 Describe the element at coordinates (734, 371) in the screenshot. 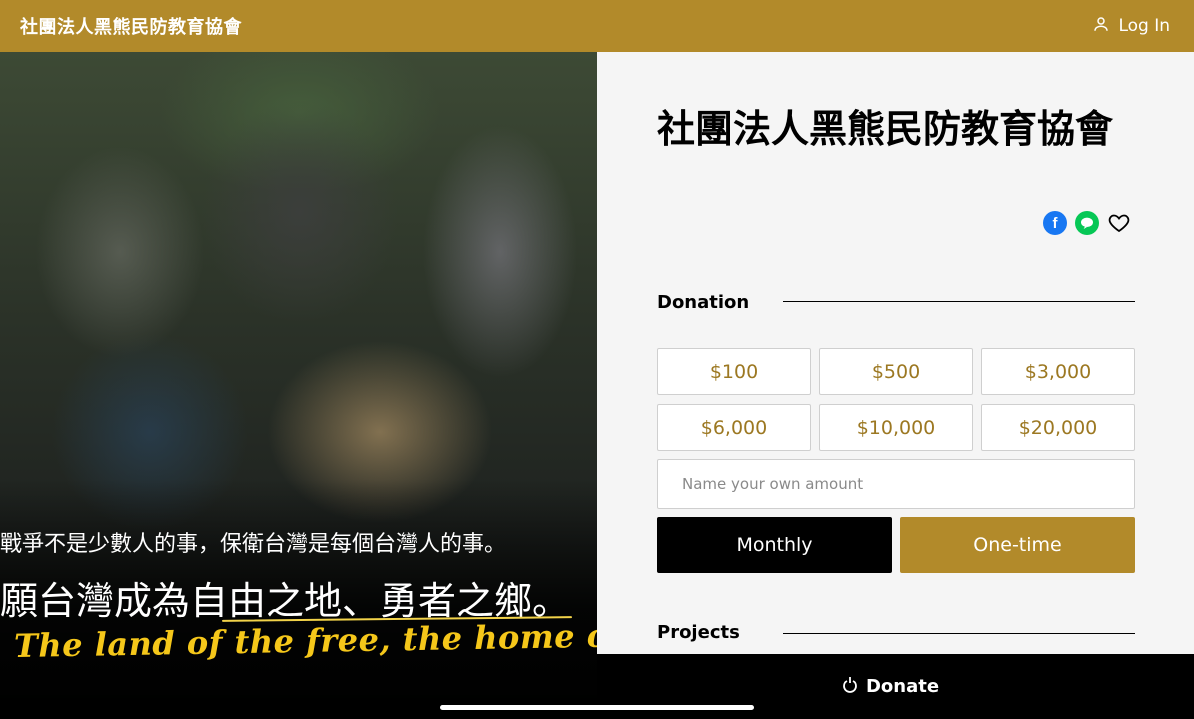

I see `amount-option: $100` at that location.